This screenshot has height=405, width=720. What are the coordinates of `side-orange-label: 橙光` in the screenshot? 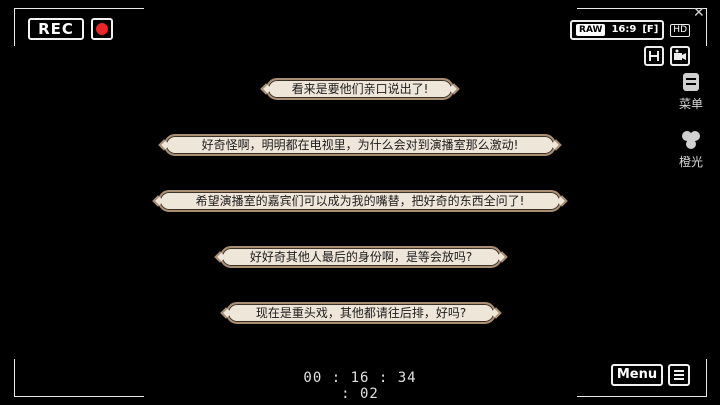 It's located at (690, 162).